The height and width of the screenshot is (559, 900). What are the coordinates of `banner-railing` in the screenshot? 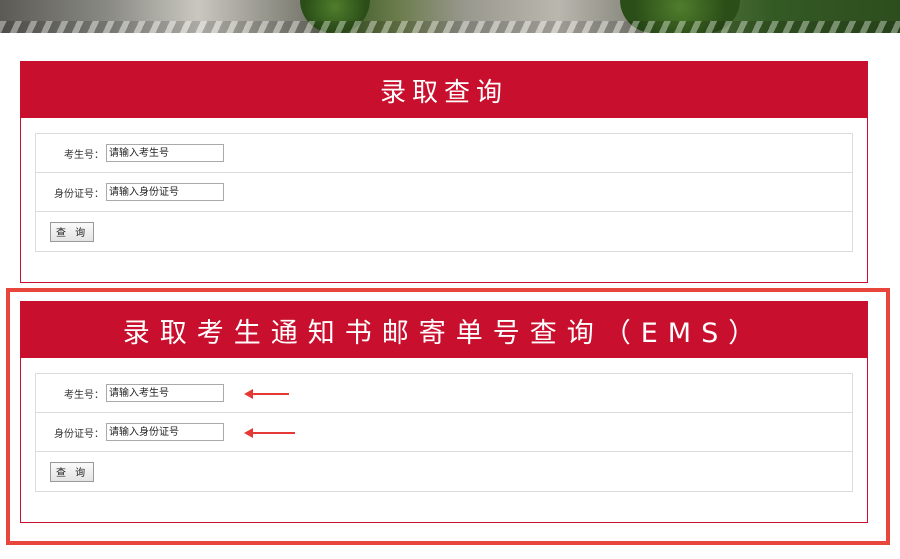 It's located at (450, 27).